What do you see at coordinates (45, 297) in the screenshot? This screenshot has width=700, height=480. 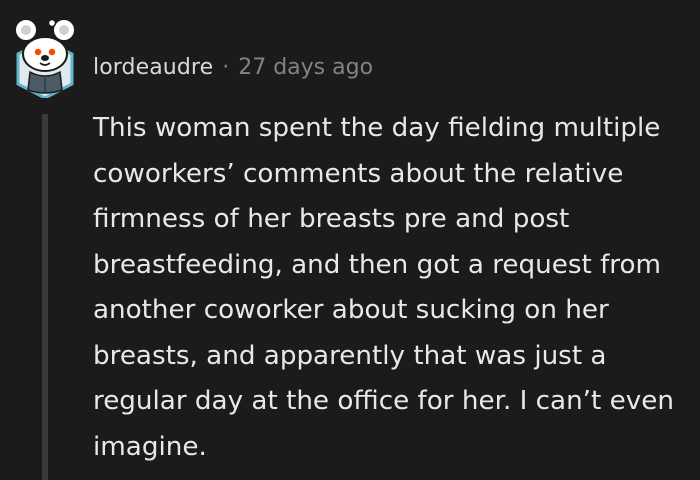 I see `thread-collapse-line` at bounding box center [45, 297].